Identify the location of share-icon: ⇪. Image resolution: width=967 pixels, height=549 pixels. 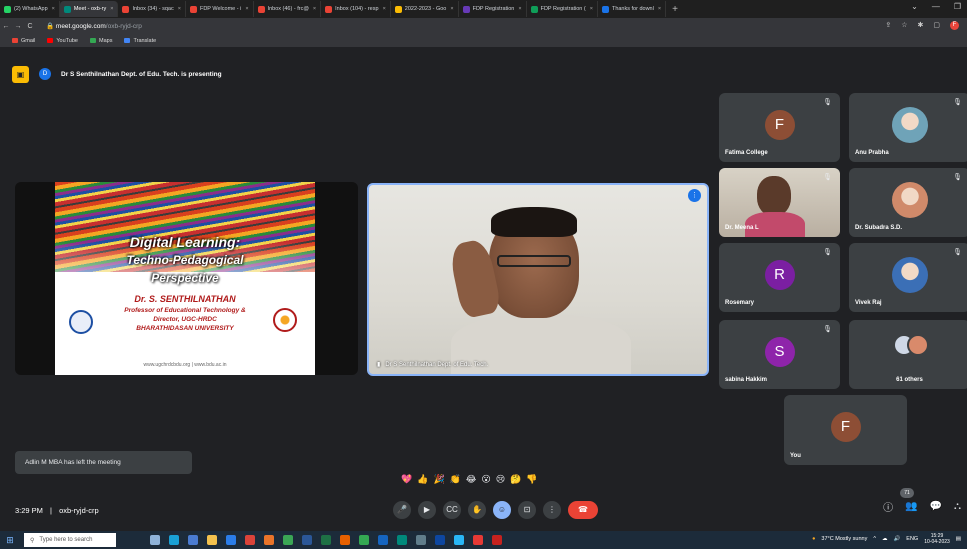
(888, 25).